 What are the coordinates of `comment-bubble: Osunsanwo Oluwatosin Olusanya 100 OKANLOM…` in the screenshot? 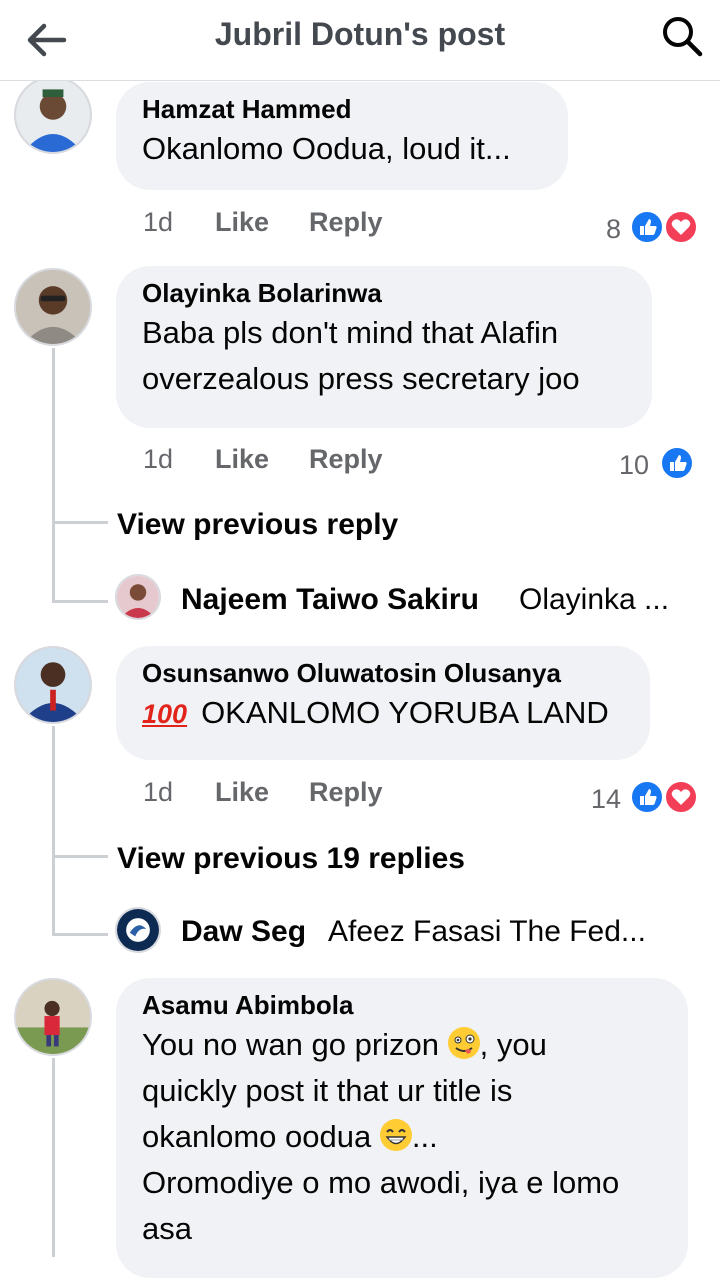 It's located at (383, 703).